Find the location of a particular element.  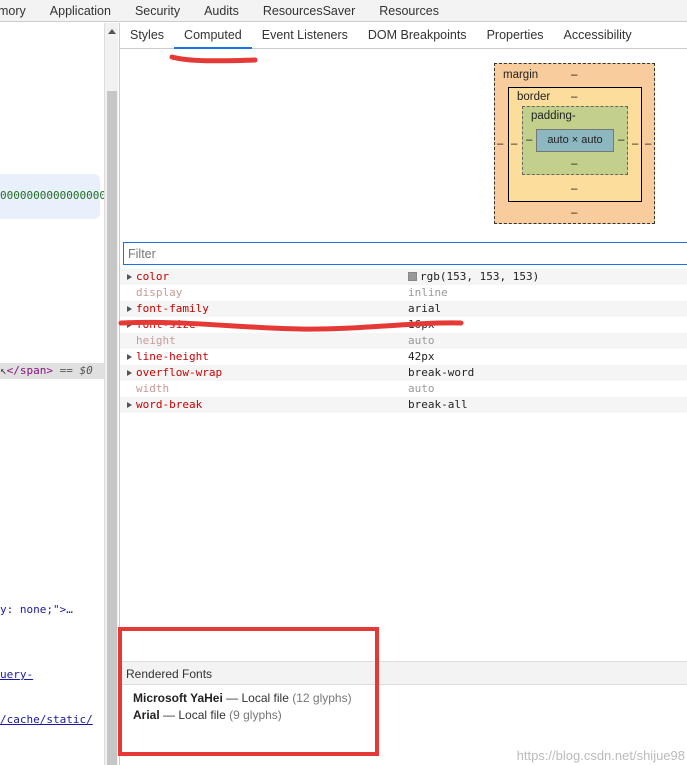

property-value-text: break-word is located at coordinates (441, 372).